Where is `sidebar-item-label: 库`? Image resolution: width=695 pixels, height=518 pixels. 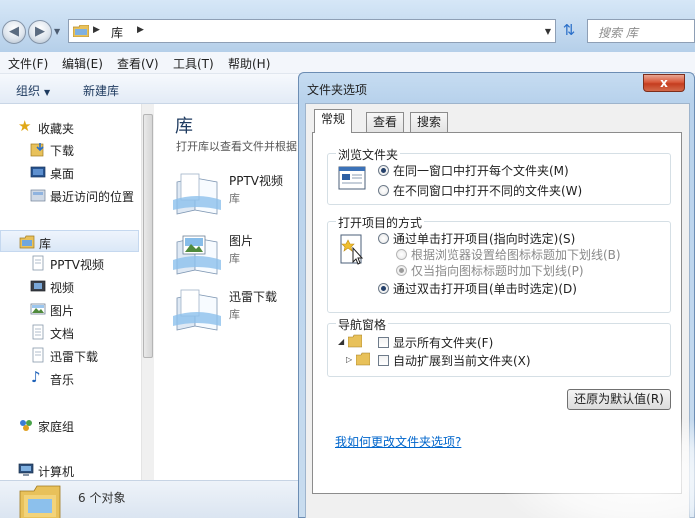
sidebar-item-label: 库 is located at coordinates (45, 244).